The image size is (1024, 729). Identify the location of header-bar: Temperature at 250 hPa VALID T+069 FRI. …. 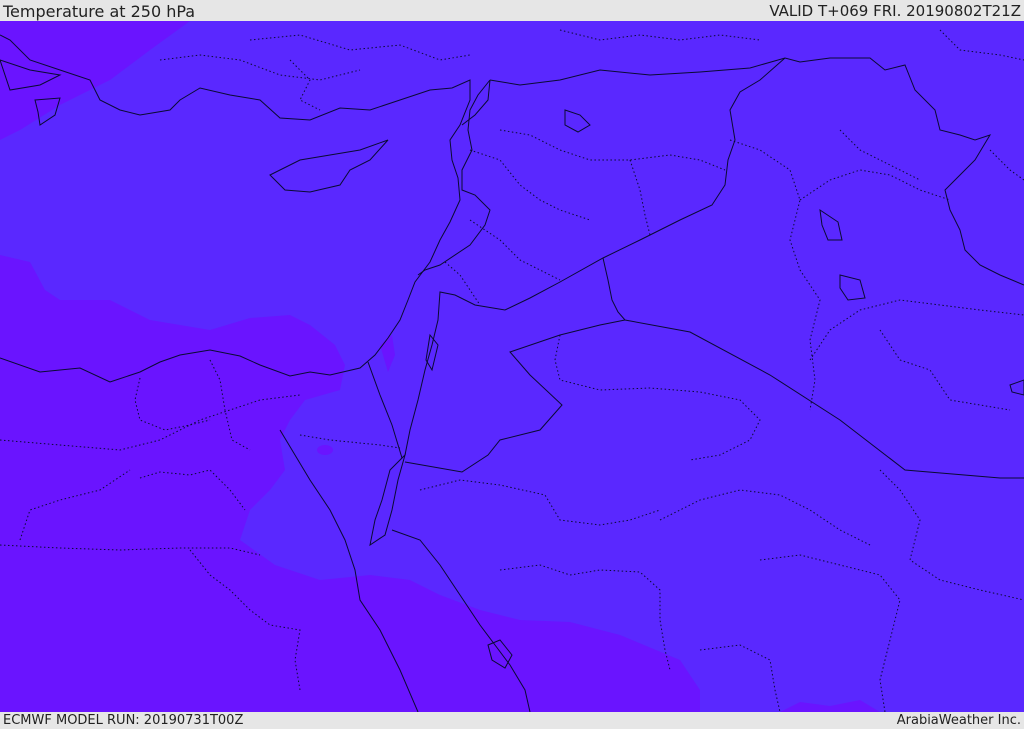
(512, 10).